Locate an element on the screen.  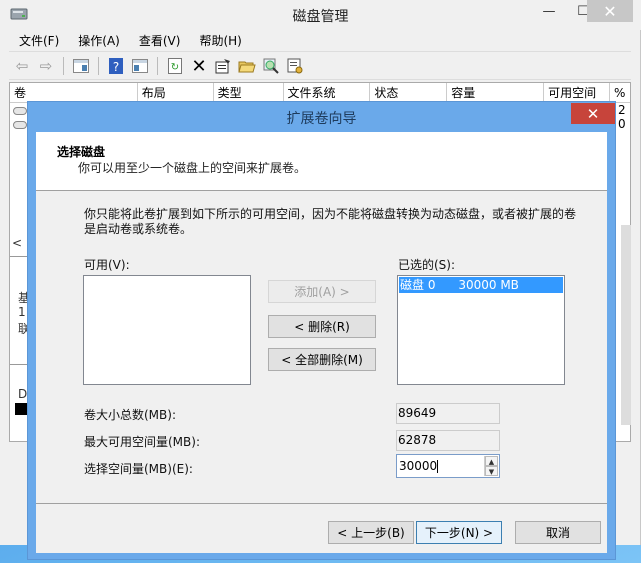
add-button: 添加(A) > is located at coordinates (322, 291).